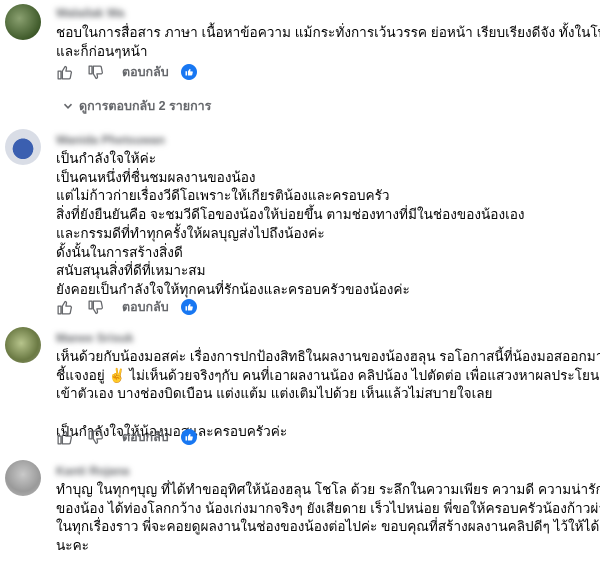 This screenshot has height=582, width=600. Describe the element at coordinates (102, 51) in the screenshot. I see `comment-line: และก็ก่อนๆหน้า` at that location.